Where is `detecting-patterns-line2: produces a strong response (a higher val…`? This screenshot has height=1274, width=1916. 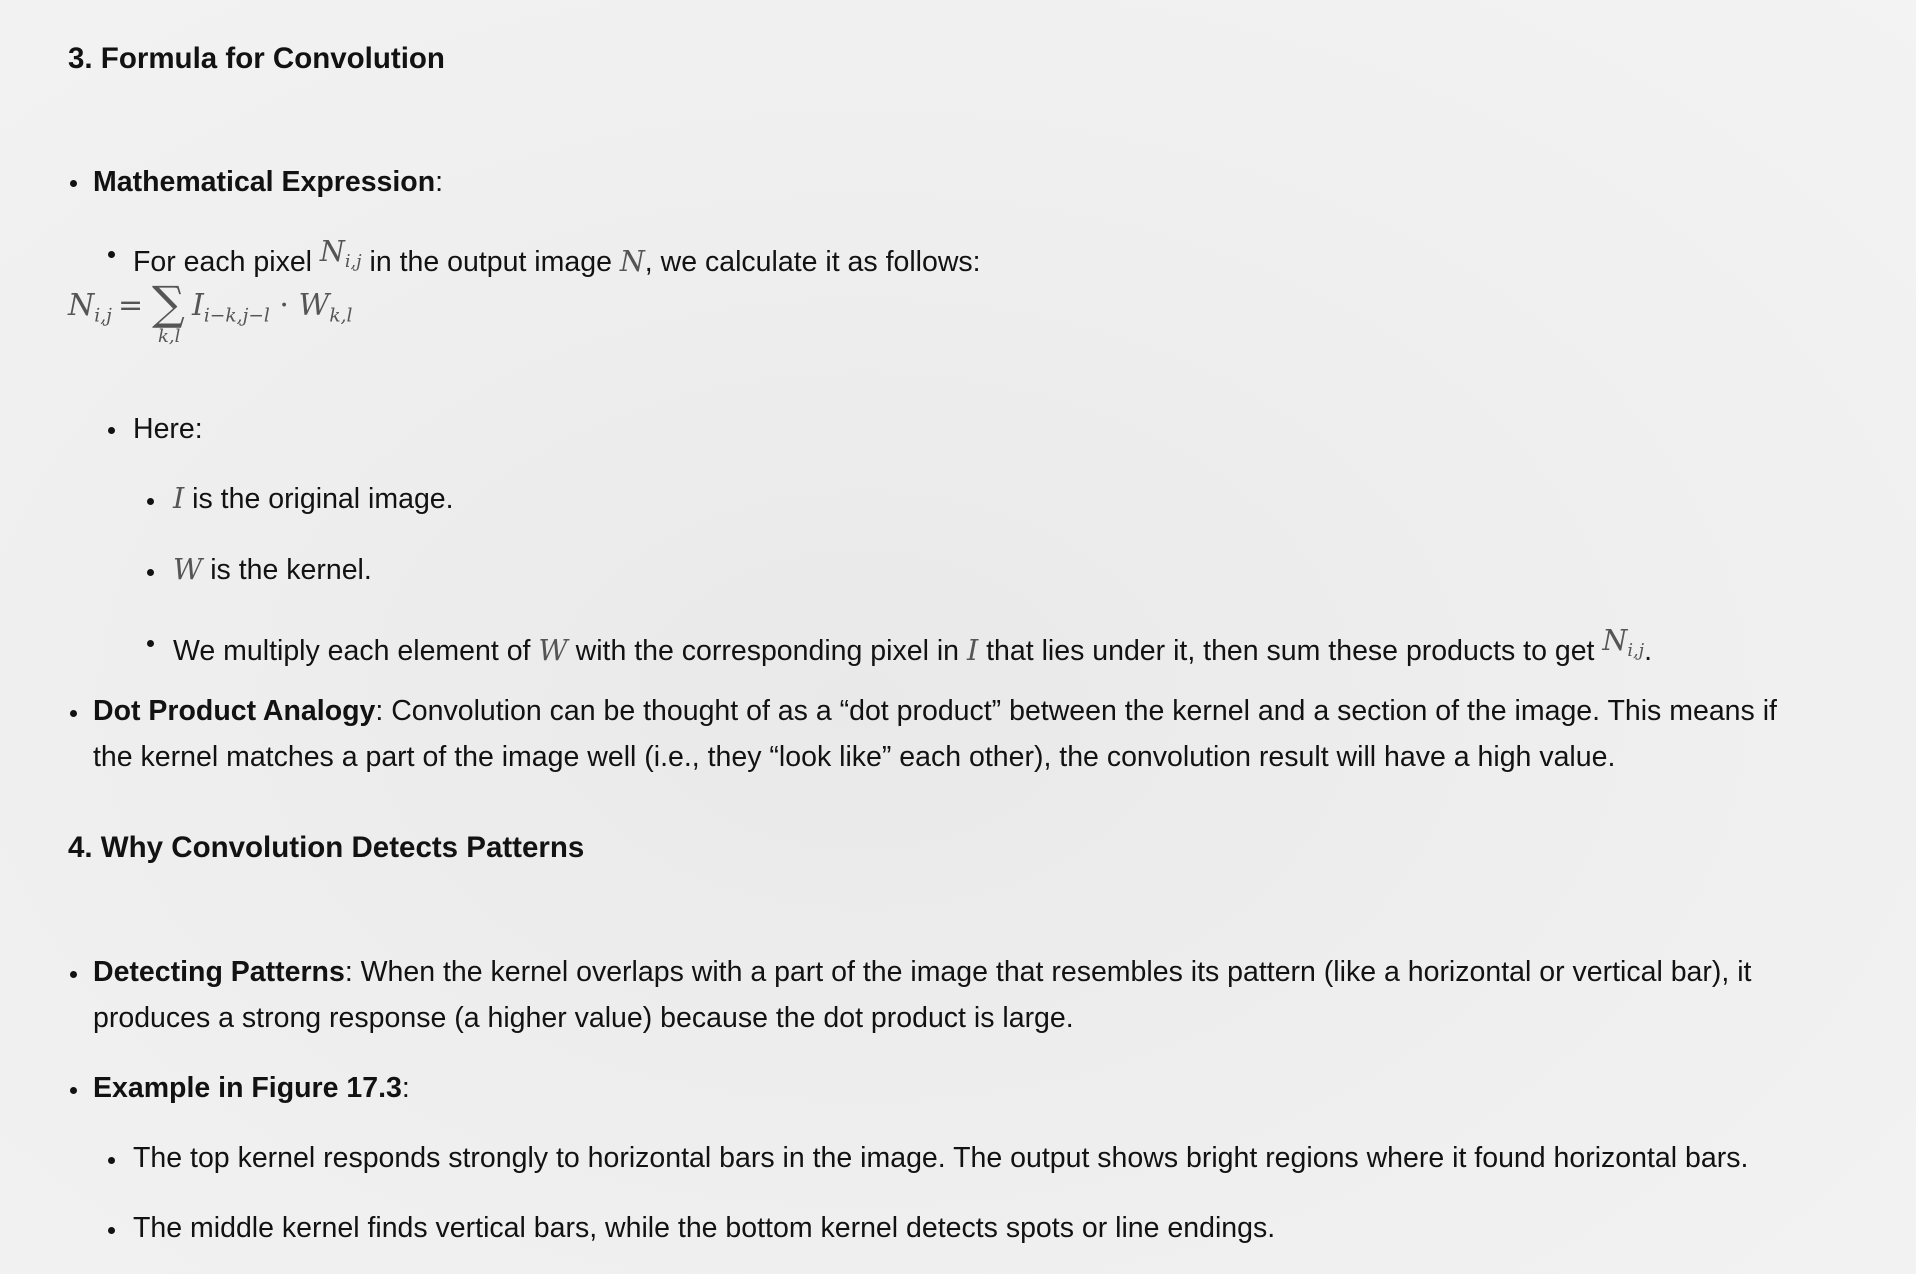 detecting-patterns-line2: produces a strong response (a higher val… is located at coordinates (583, 1018).